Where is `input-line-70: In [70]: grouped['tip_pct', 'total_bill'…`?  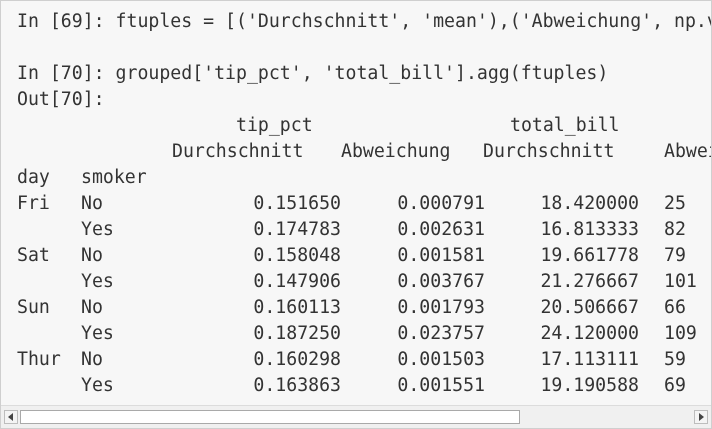 input-line-70: In [70]: grouped['tip_pct', 'total_bill'… is located at coordinates (313, 73).